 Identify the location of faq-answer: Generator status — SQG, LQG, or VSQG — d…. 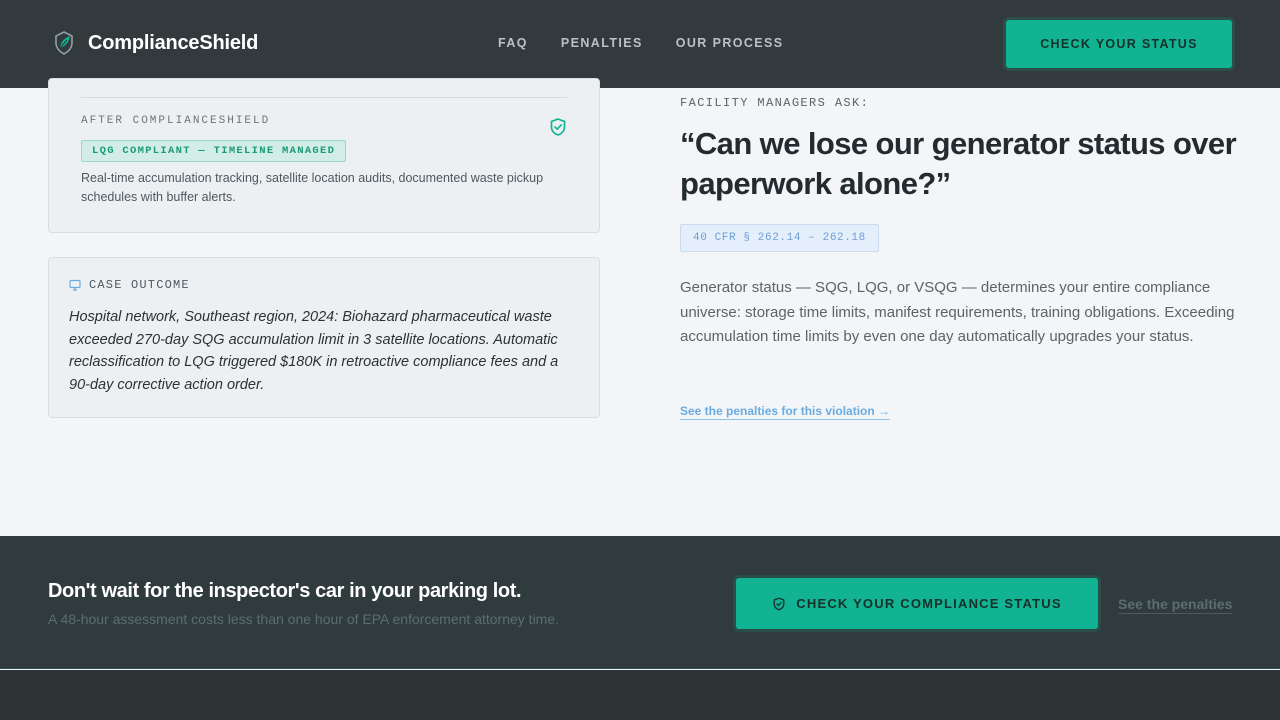
(957, 312).